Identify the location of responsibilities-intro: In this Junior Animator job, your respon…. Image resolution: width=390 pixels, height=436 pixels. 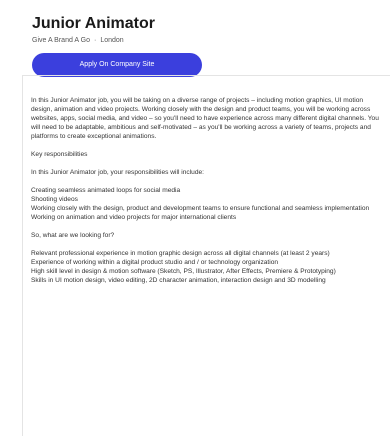
(117, 172).